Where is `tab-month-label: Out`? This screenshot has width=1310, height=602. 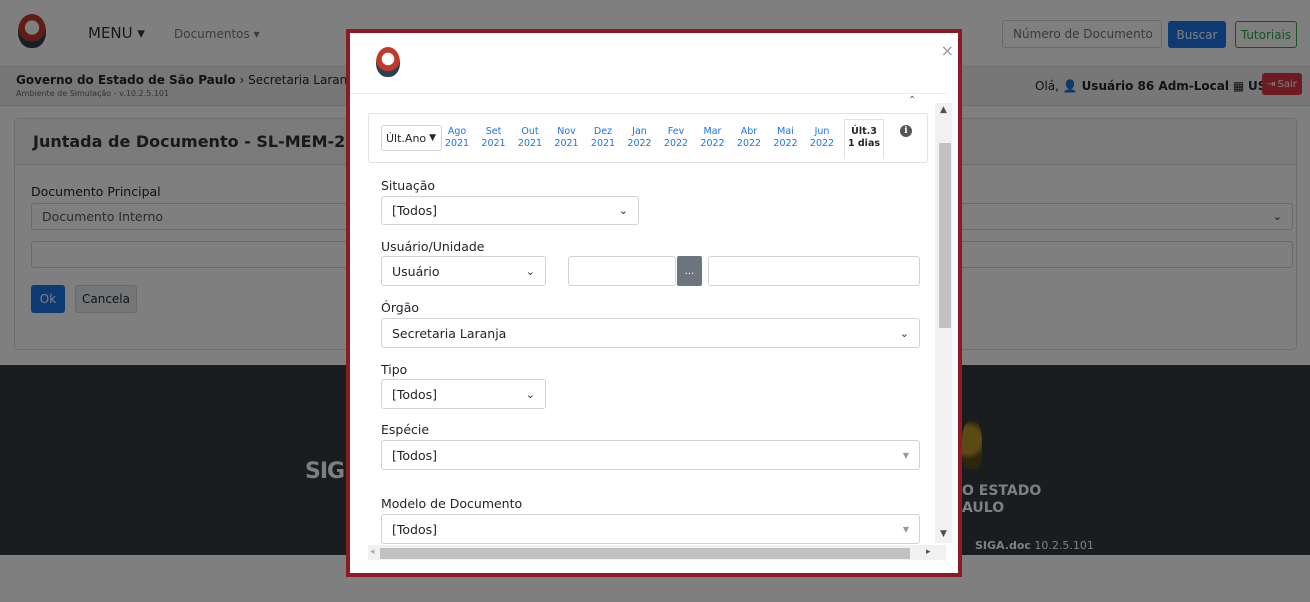
tab-month-label: Out is located at coordinates (530, 131).